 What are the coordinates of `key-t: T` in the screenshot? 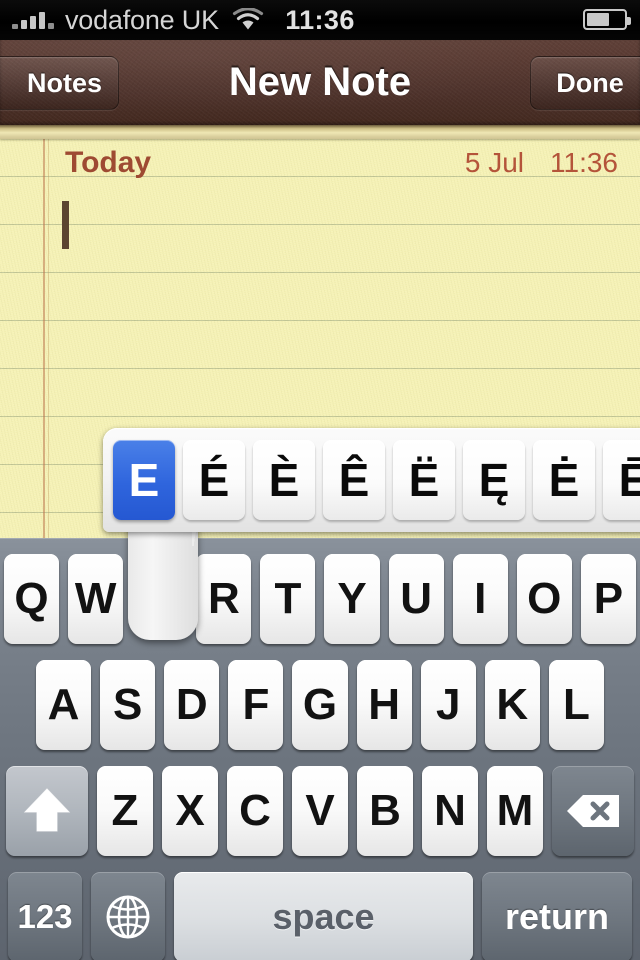 It's located at (288, 599).